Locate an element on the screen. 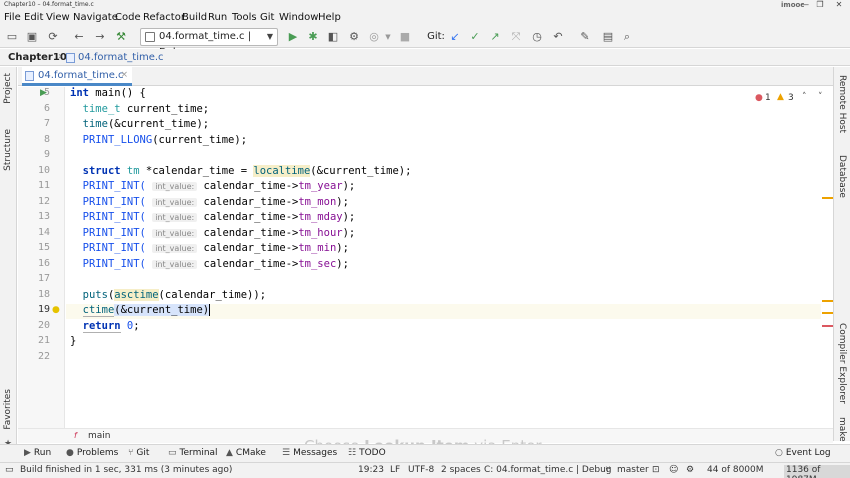 The width and height of the screenshot is (850, 478). tab-label: 04.format_time.c is located at coordinates (81, 75).